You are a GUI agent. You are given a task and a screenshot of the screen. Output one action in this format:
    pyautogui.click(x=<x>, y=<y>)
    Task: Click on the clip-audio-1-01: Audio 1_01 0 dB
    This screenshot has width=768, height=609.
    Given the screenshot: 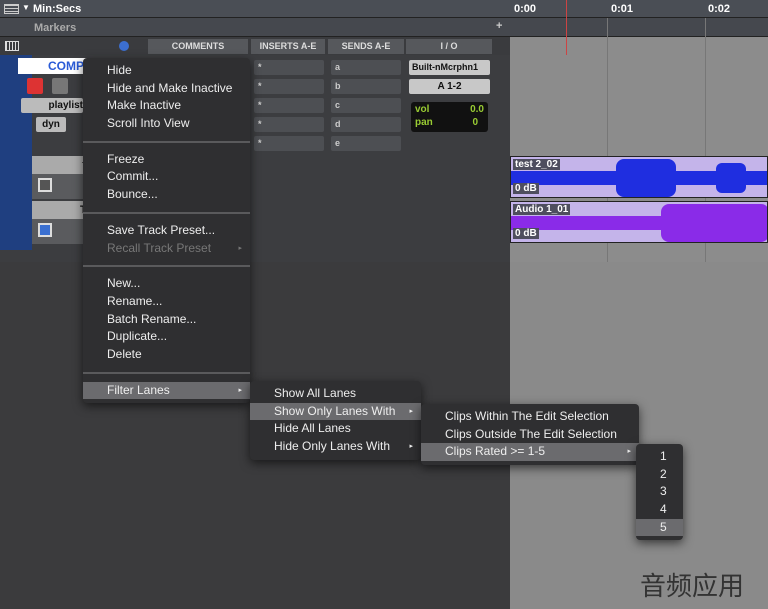 What is the action you would take?
    pyautogui.click(x=639, y=222)
    